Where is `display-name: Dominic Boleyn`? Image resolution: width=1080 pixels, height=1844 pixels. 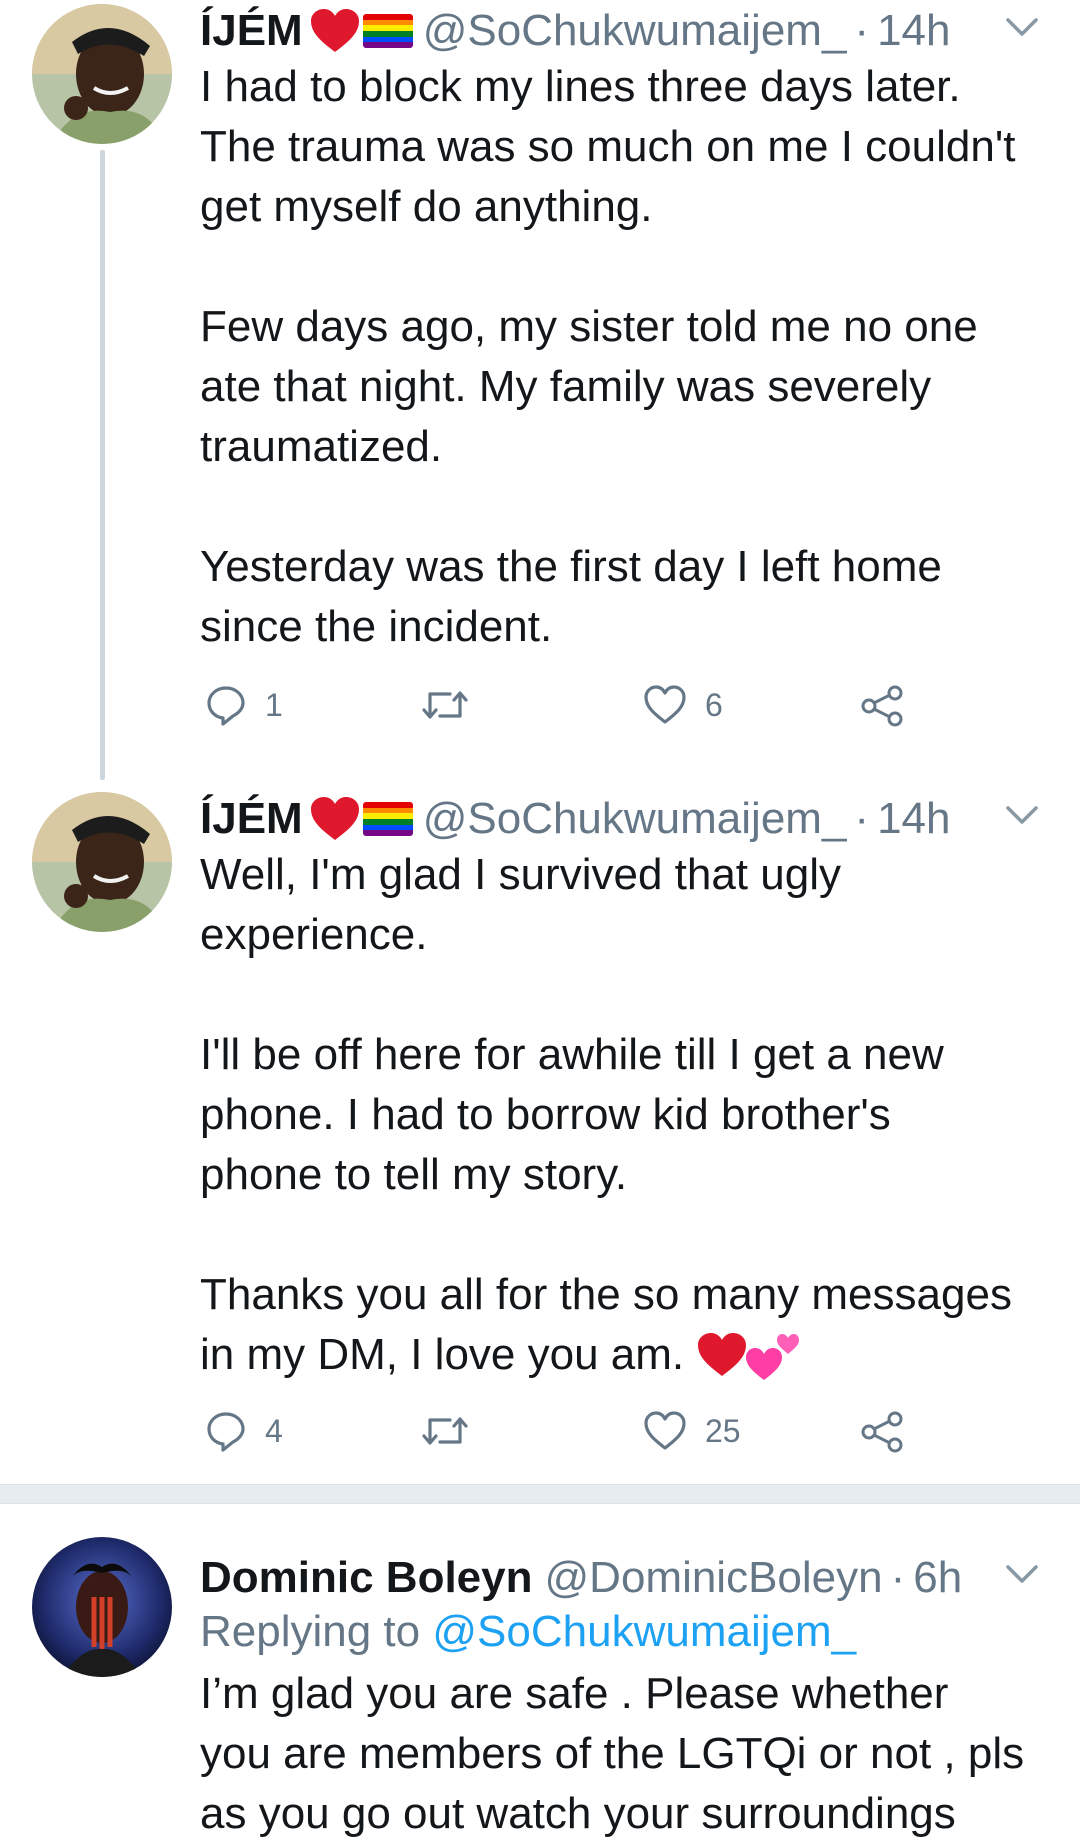 display-name: Dominic Boleyn is located at coordinates (366, 1578).